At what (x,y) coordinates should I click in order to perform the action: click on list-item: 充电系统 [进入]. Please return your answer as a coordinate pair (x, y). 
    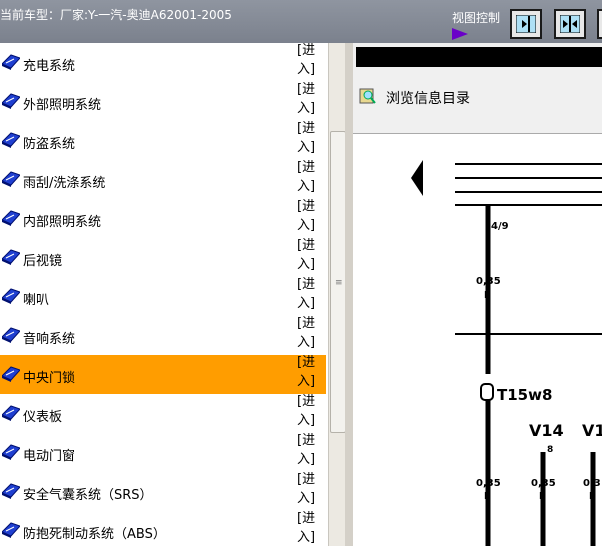
    Looking at the image, I should click on (163, 62).